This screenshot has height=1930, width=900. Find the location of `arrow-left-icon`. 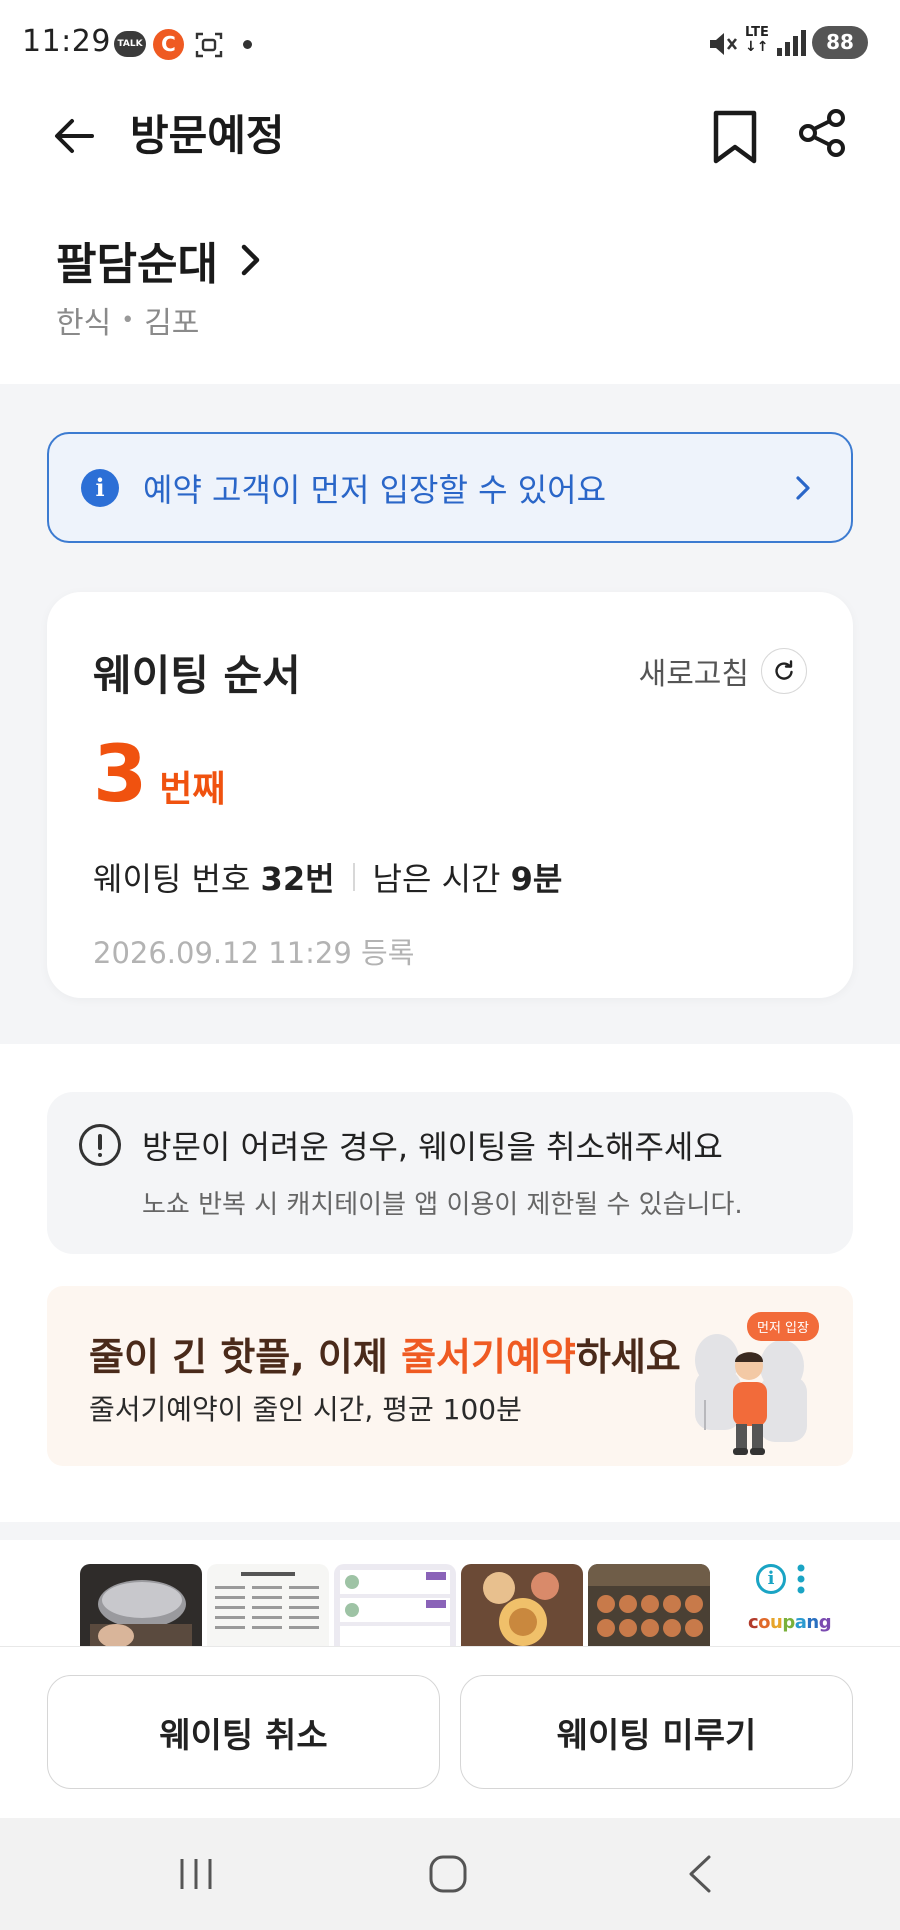

arrow-left-icon is located at coordinates (74, 136).